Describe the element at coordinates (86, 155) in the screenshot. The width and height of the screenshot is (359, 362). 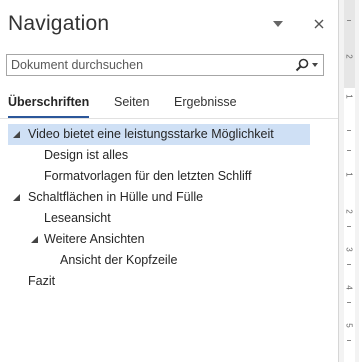
I see `heading-label: Design ist alles` at that location.